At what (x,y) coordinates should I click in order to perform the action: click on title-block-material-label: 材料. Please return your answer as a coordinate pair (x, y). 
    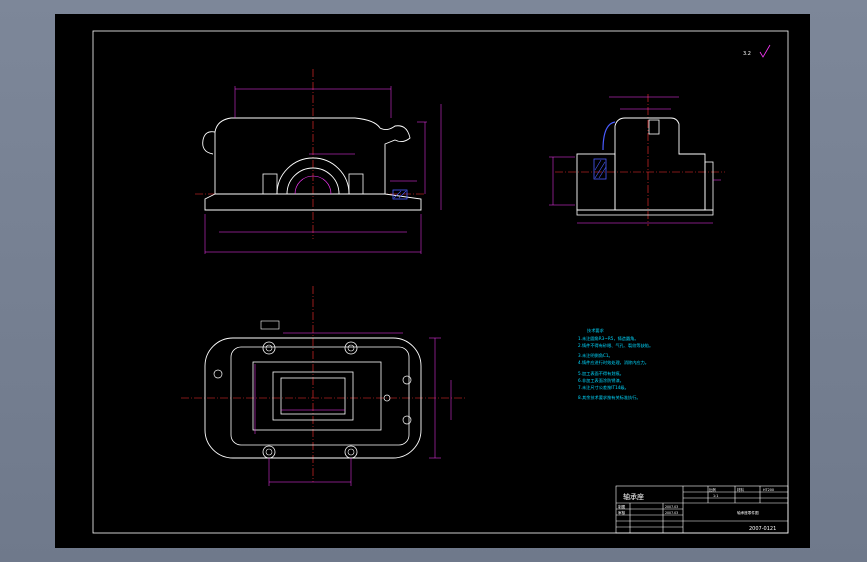
    Looking at the image, I should click on (740, 489).